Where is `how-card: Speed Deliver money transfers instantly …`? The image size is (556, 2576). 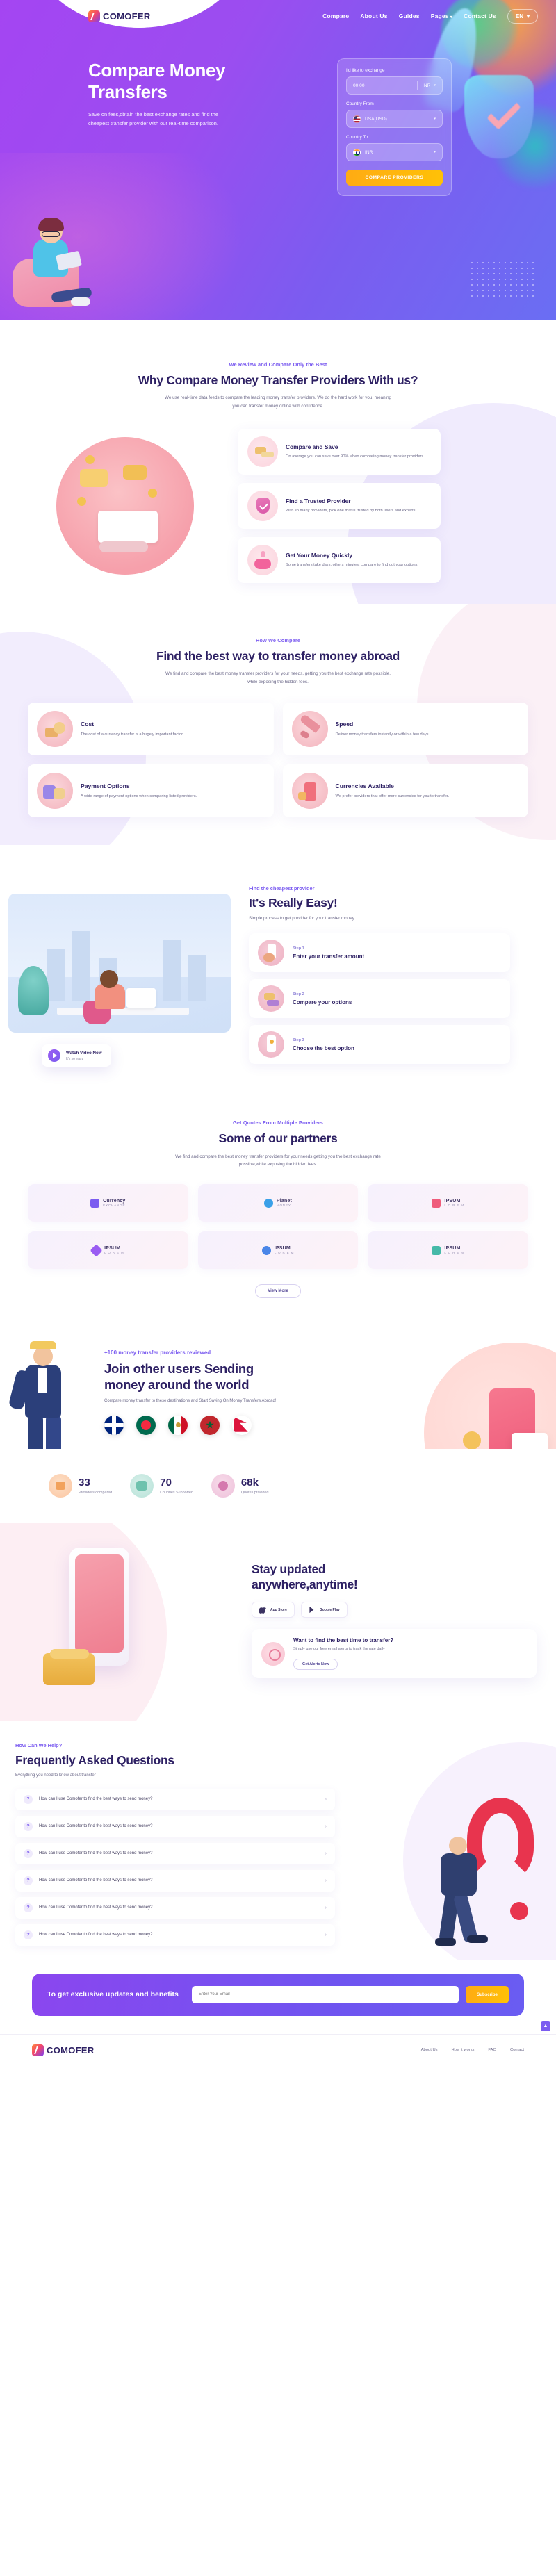 how-card: Speed Deliver money transfers instantly … is located at coordinates (405, 729).